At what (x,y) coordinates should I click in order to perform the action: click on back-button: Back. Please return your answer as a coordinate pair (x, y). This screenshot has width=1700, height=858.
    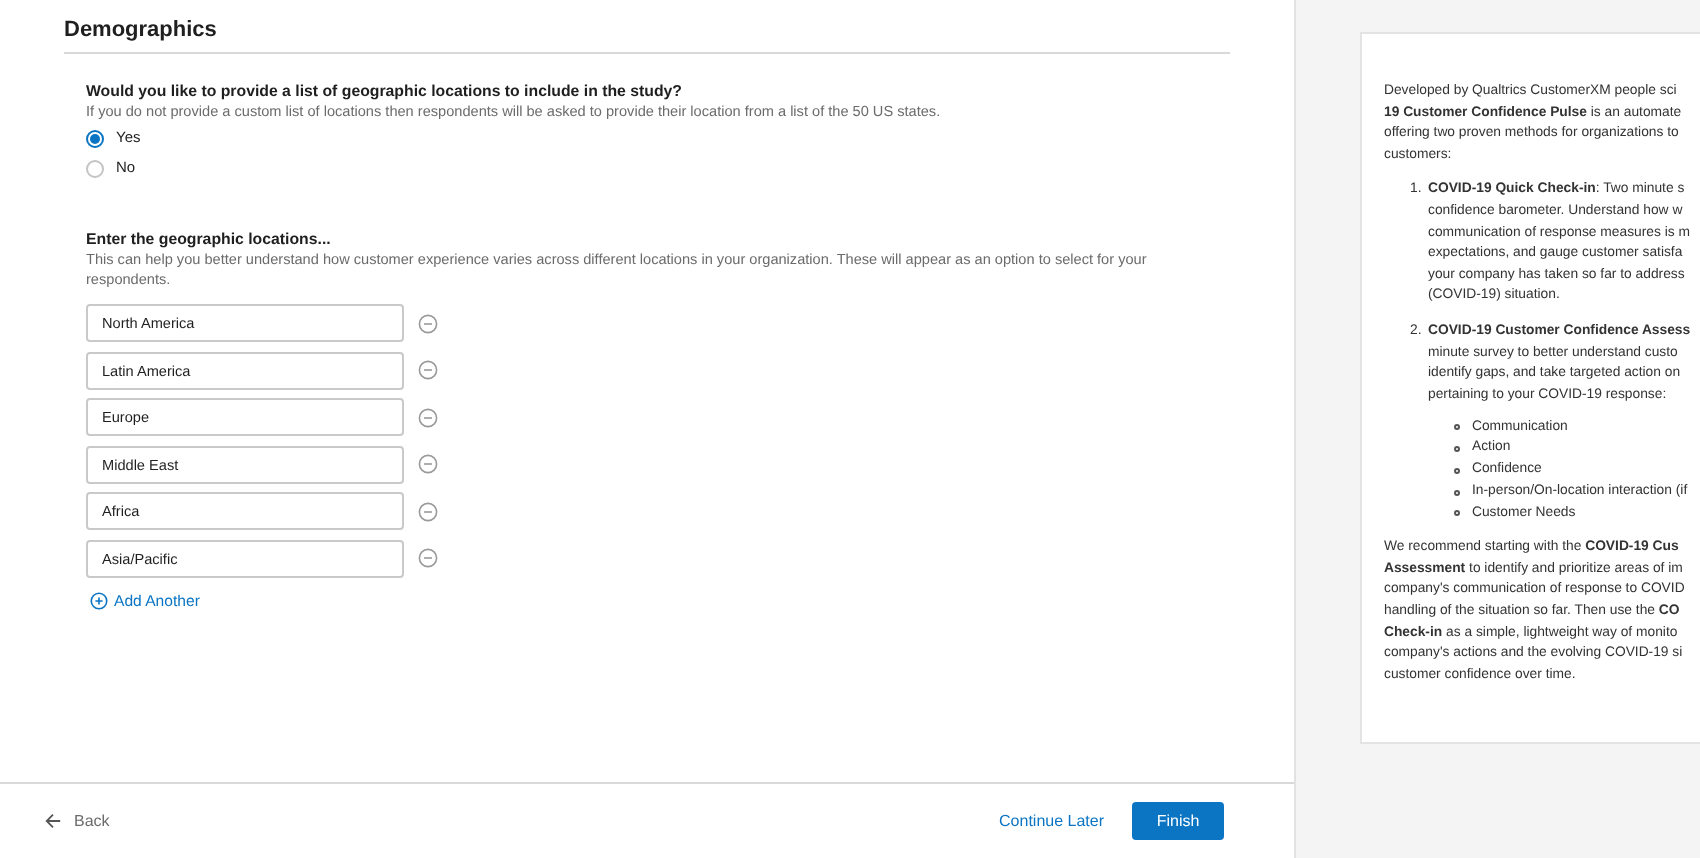
    Looking at the image, I should click on (77, 821).